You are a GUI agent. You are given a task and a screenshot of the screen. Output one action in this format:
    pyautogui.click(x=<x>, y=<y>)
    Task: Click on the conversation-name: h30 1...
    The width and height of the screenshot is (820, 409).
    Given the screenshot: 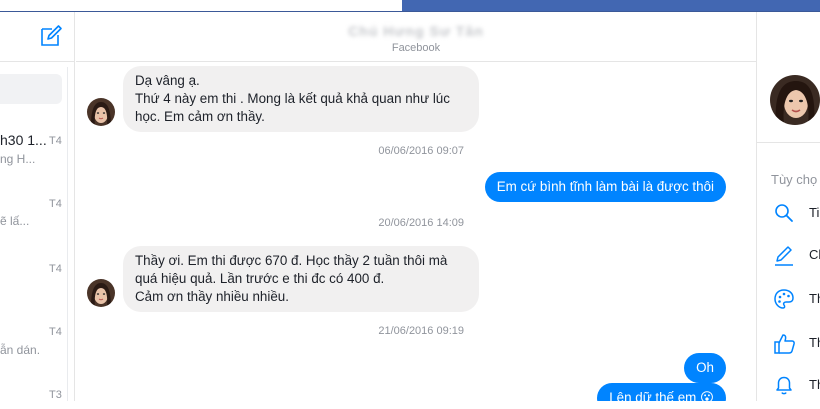 What is the action you would take?
    pyautogui.click(x=23, y=140)
    